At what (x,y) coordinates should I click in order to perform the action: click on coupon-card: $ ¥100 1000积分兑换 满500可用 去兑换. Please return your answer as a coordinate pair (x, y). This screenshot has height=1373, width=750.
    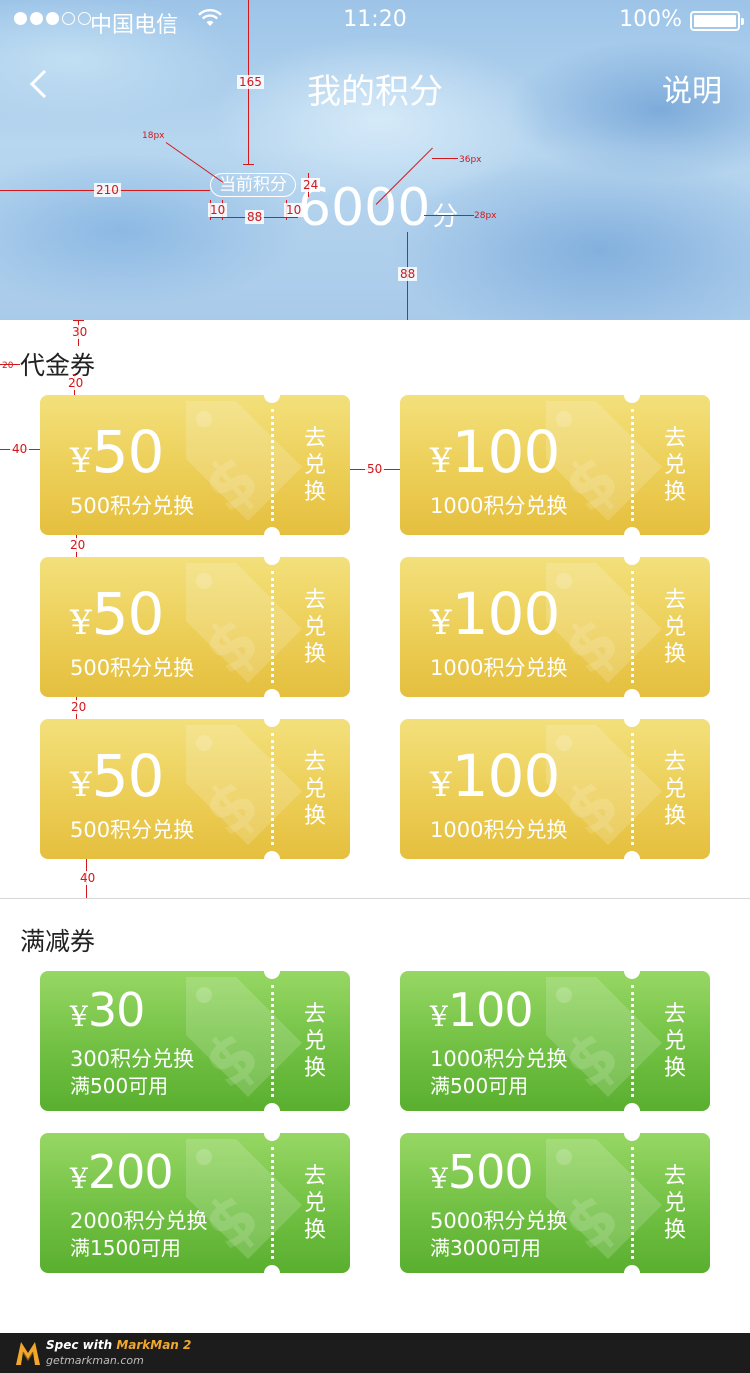
    Looking at the image, I should click on (555, 1041).